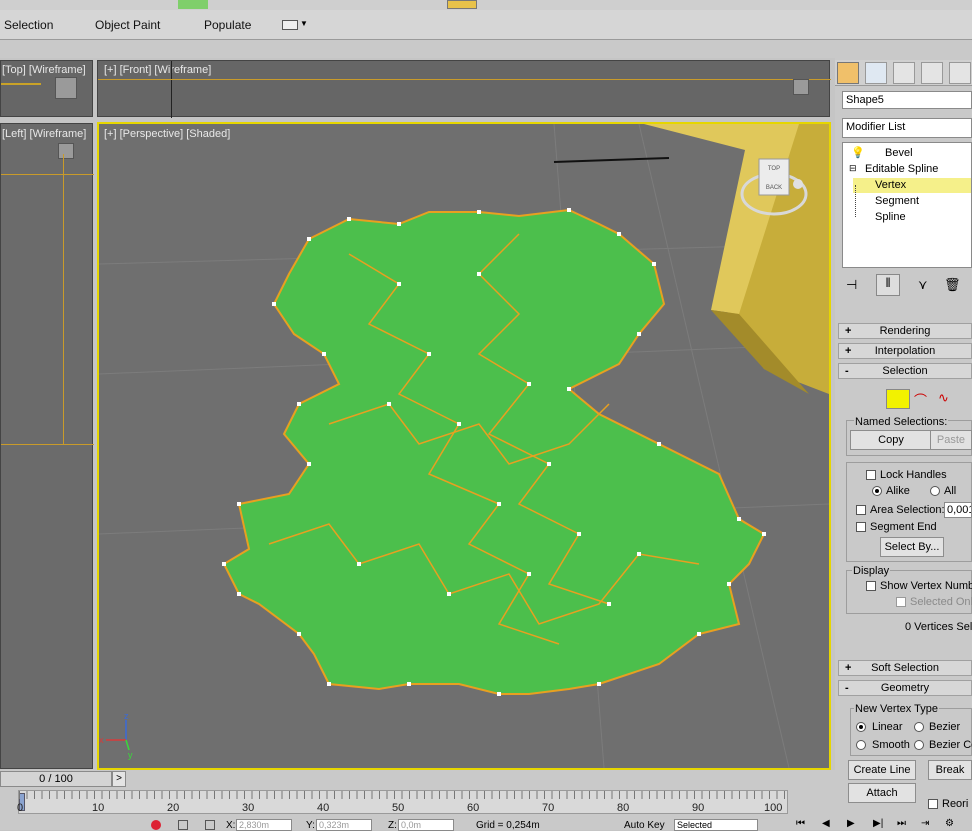  What do you see at coordinates (231, 825) in the screenshot?
I see `x-coord-label: X:` at bounding box center [231, 825].